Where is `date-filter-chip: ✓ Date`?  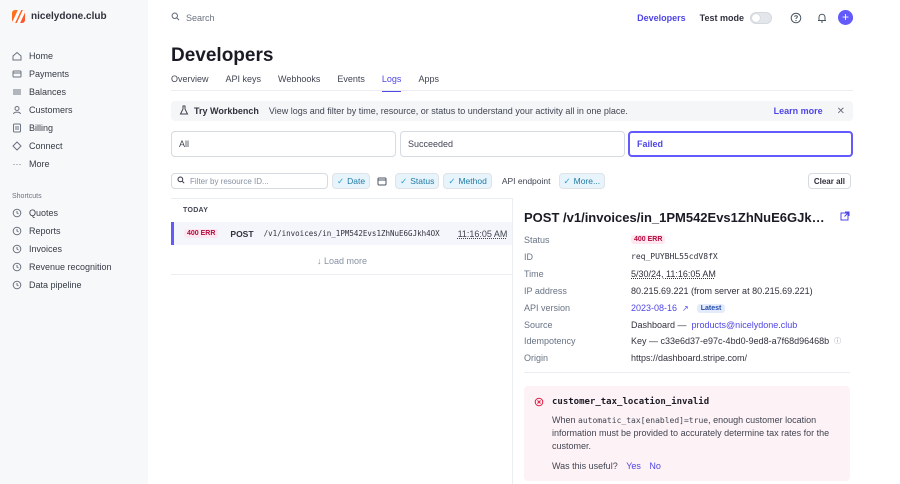
date-filter-chip: ✓ Date is located at coordinates (351, 181).